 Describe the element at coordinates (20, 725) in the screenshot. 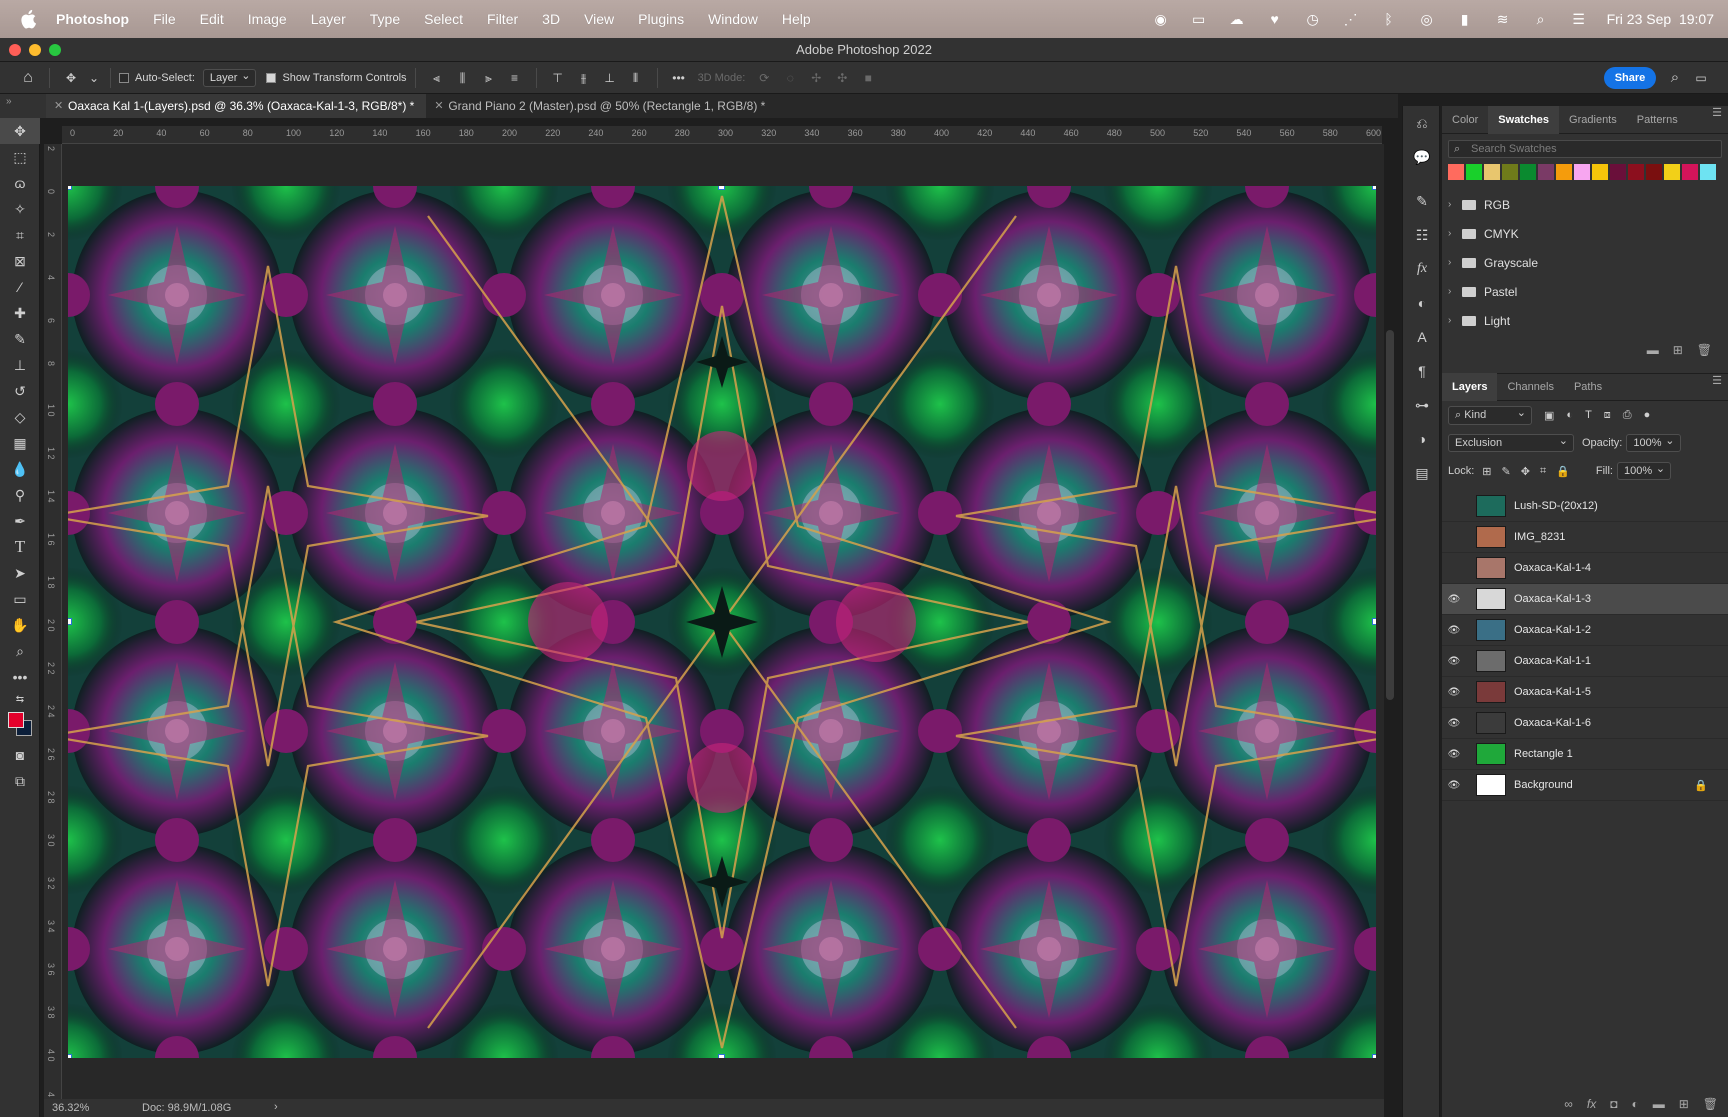

I see `color-picker` at that location.